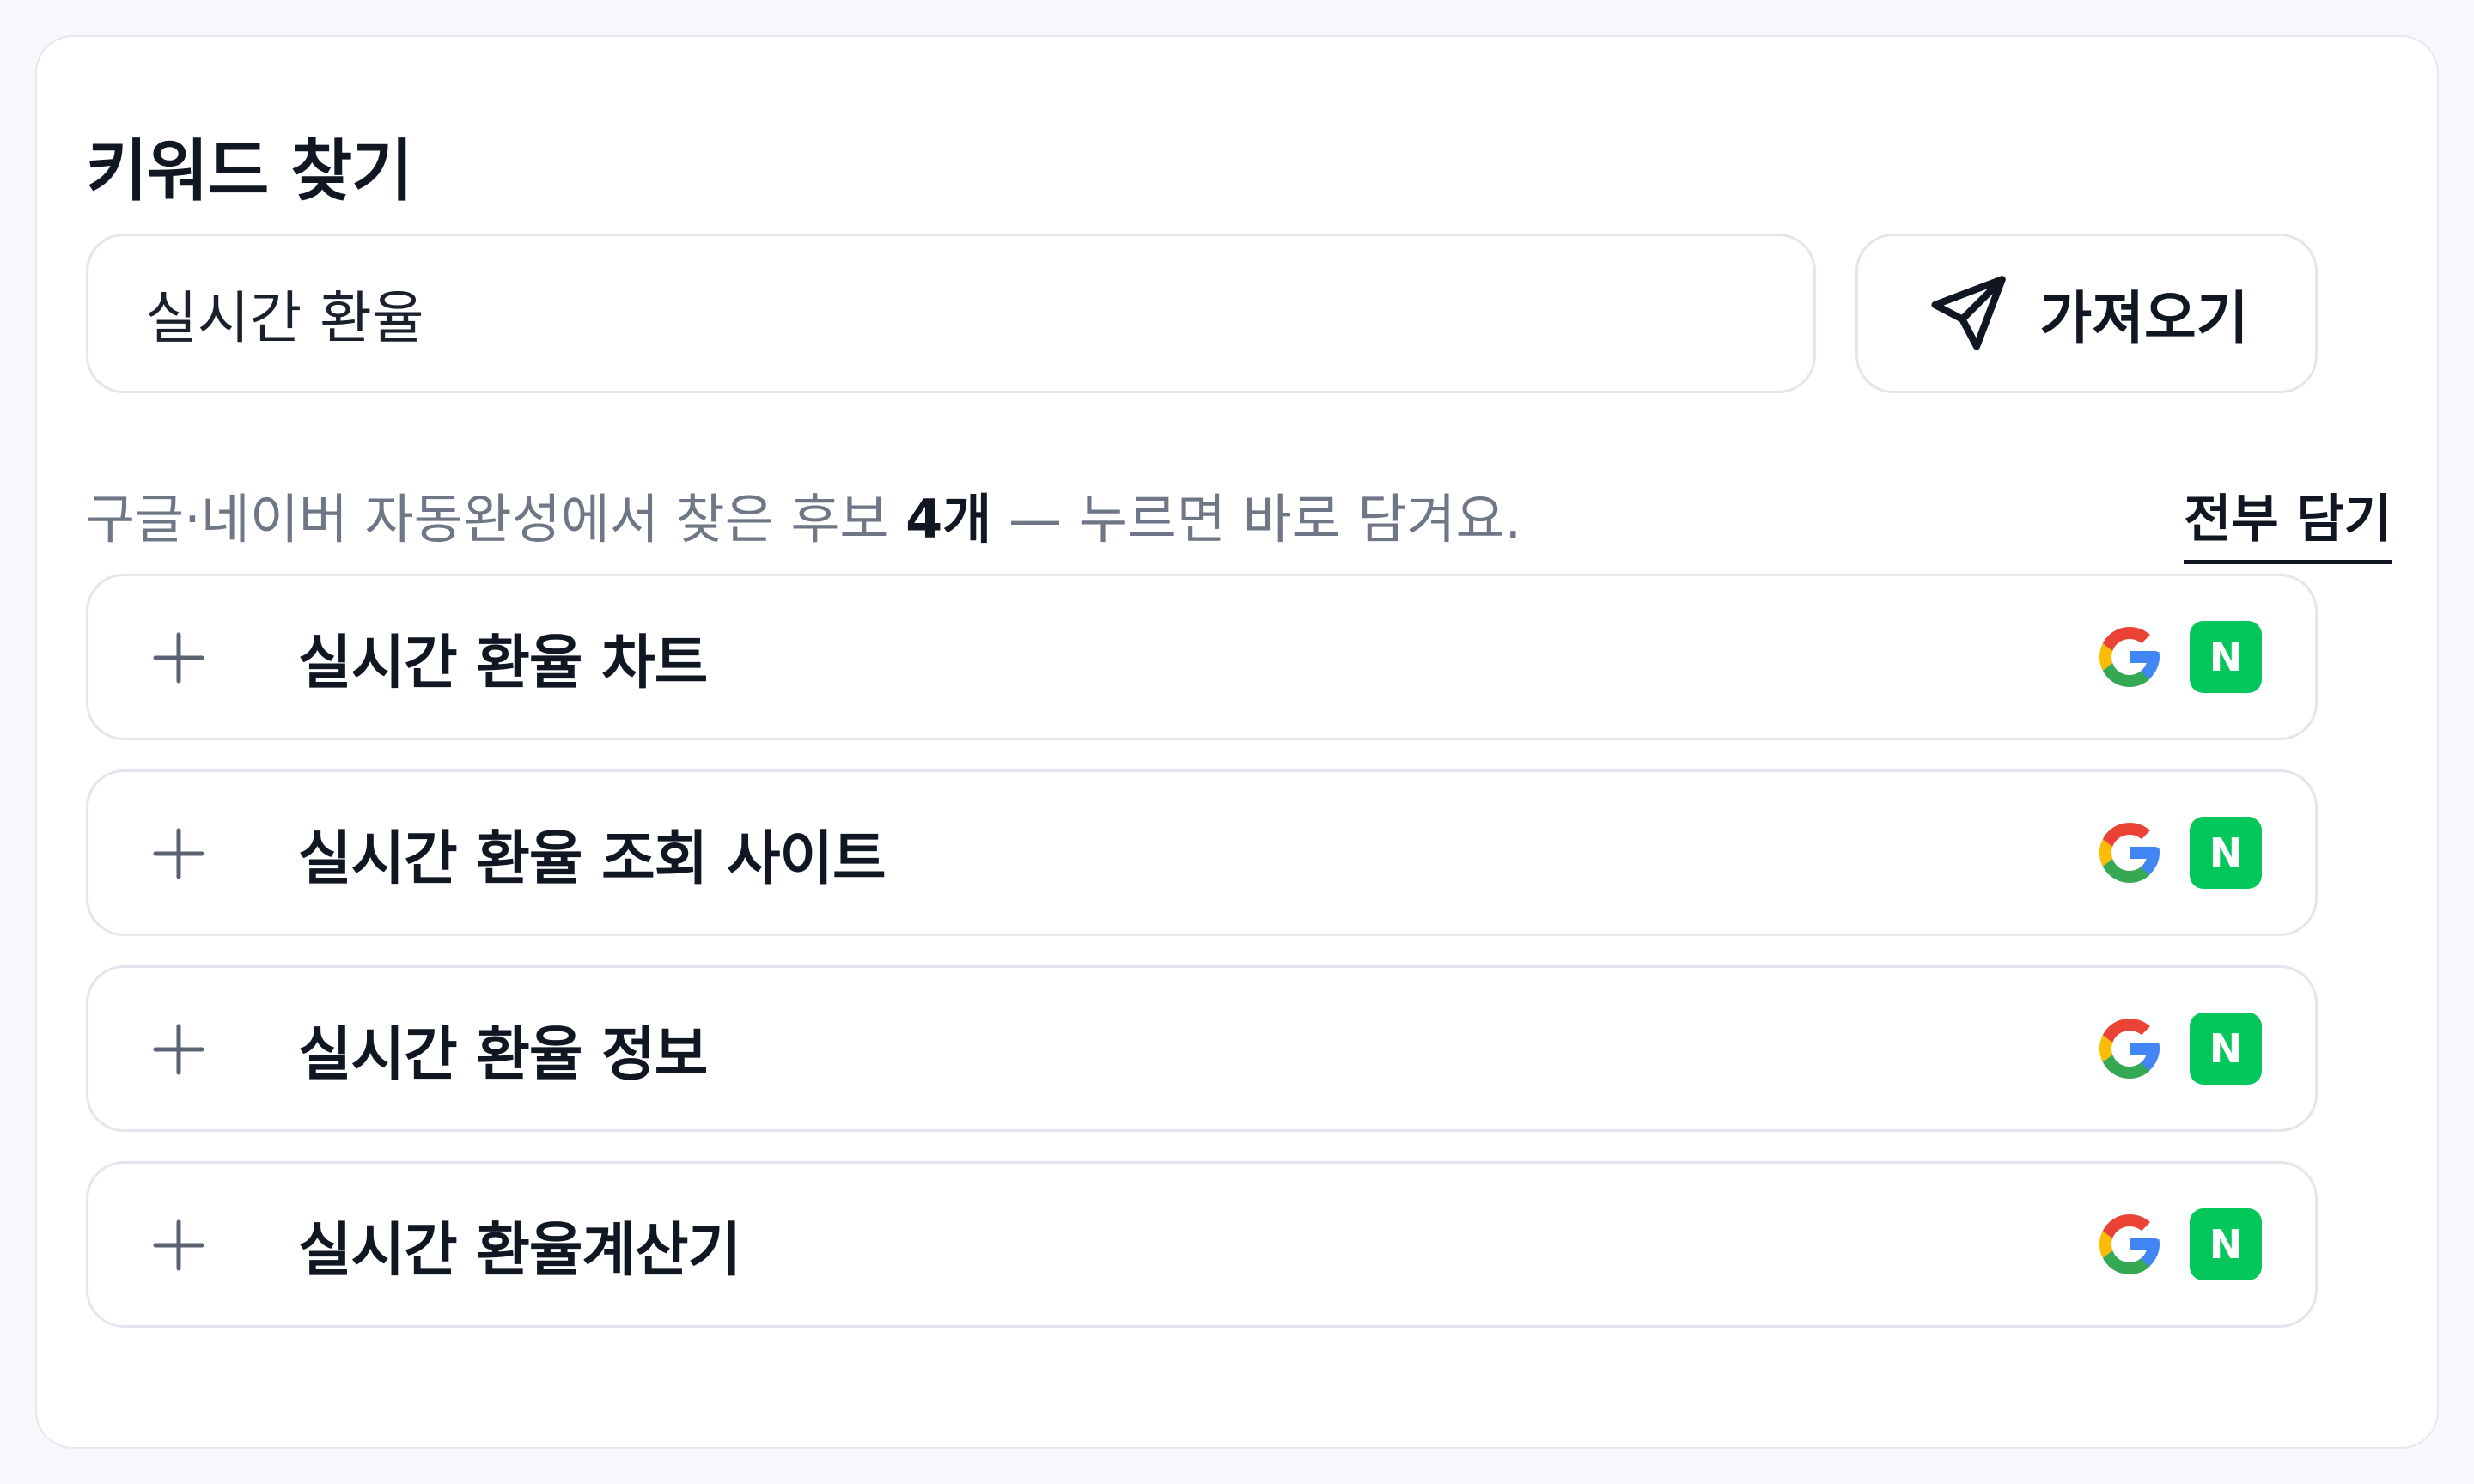  What do you see at coordinates (1202, 1048) in the screenshot?
I see `suggestion-item: 실시간 환율 정보 N` at bounding box center [1202, 1048].